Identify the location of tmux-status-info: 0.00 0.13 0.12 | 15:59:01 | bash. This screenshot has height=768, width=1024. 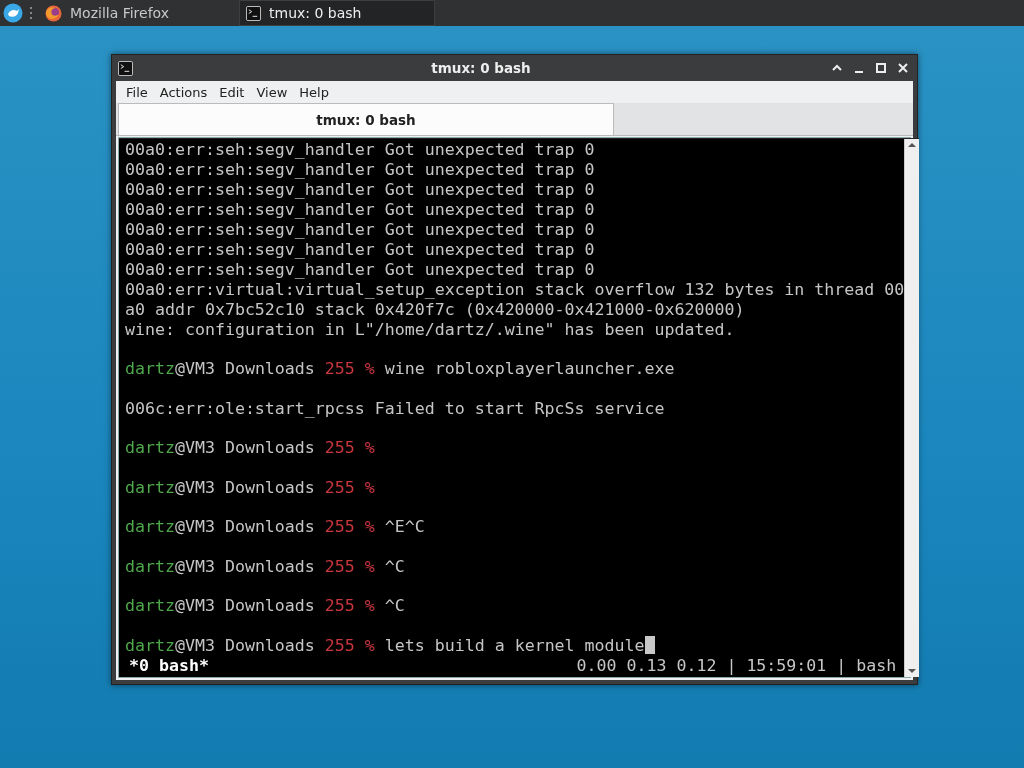
(736, 666).